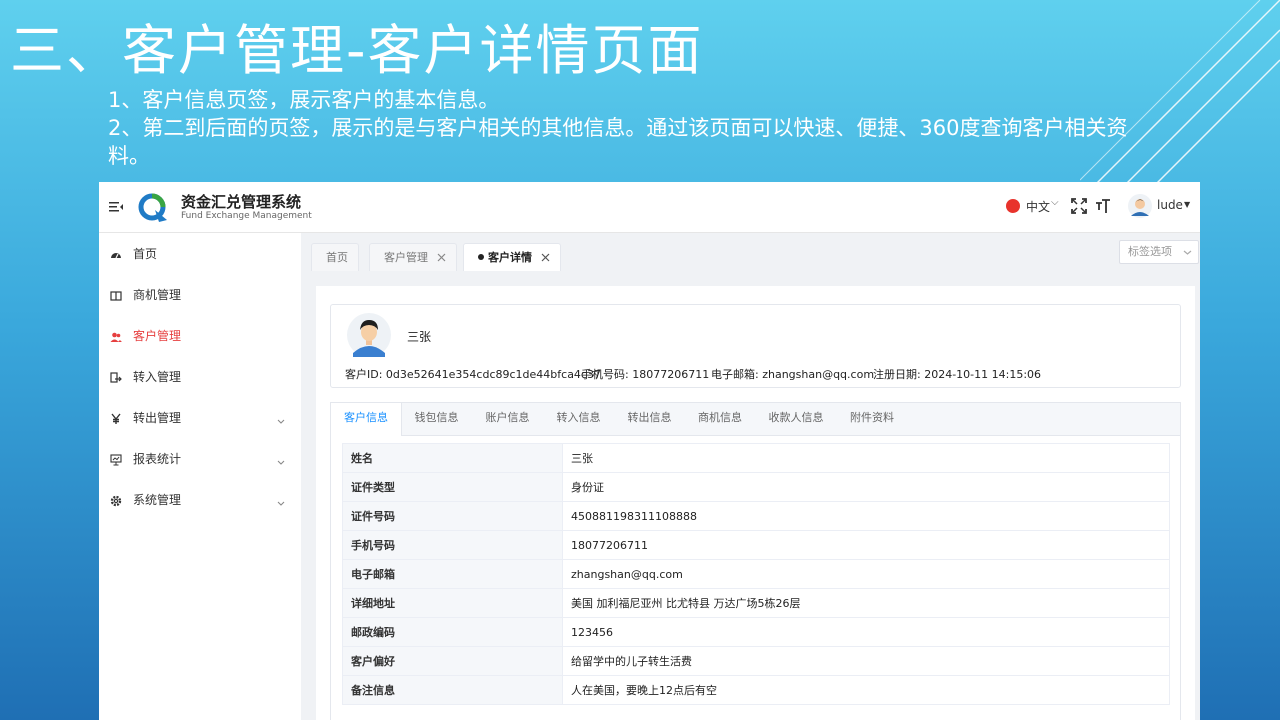 This screenshot has width=1280, height=720. Describe the element at coordinates (866, 487) in the screenshot. I see `row-value: 身份证` at that location.